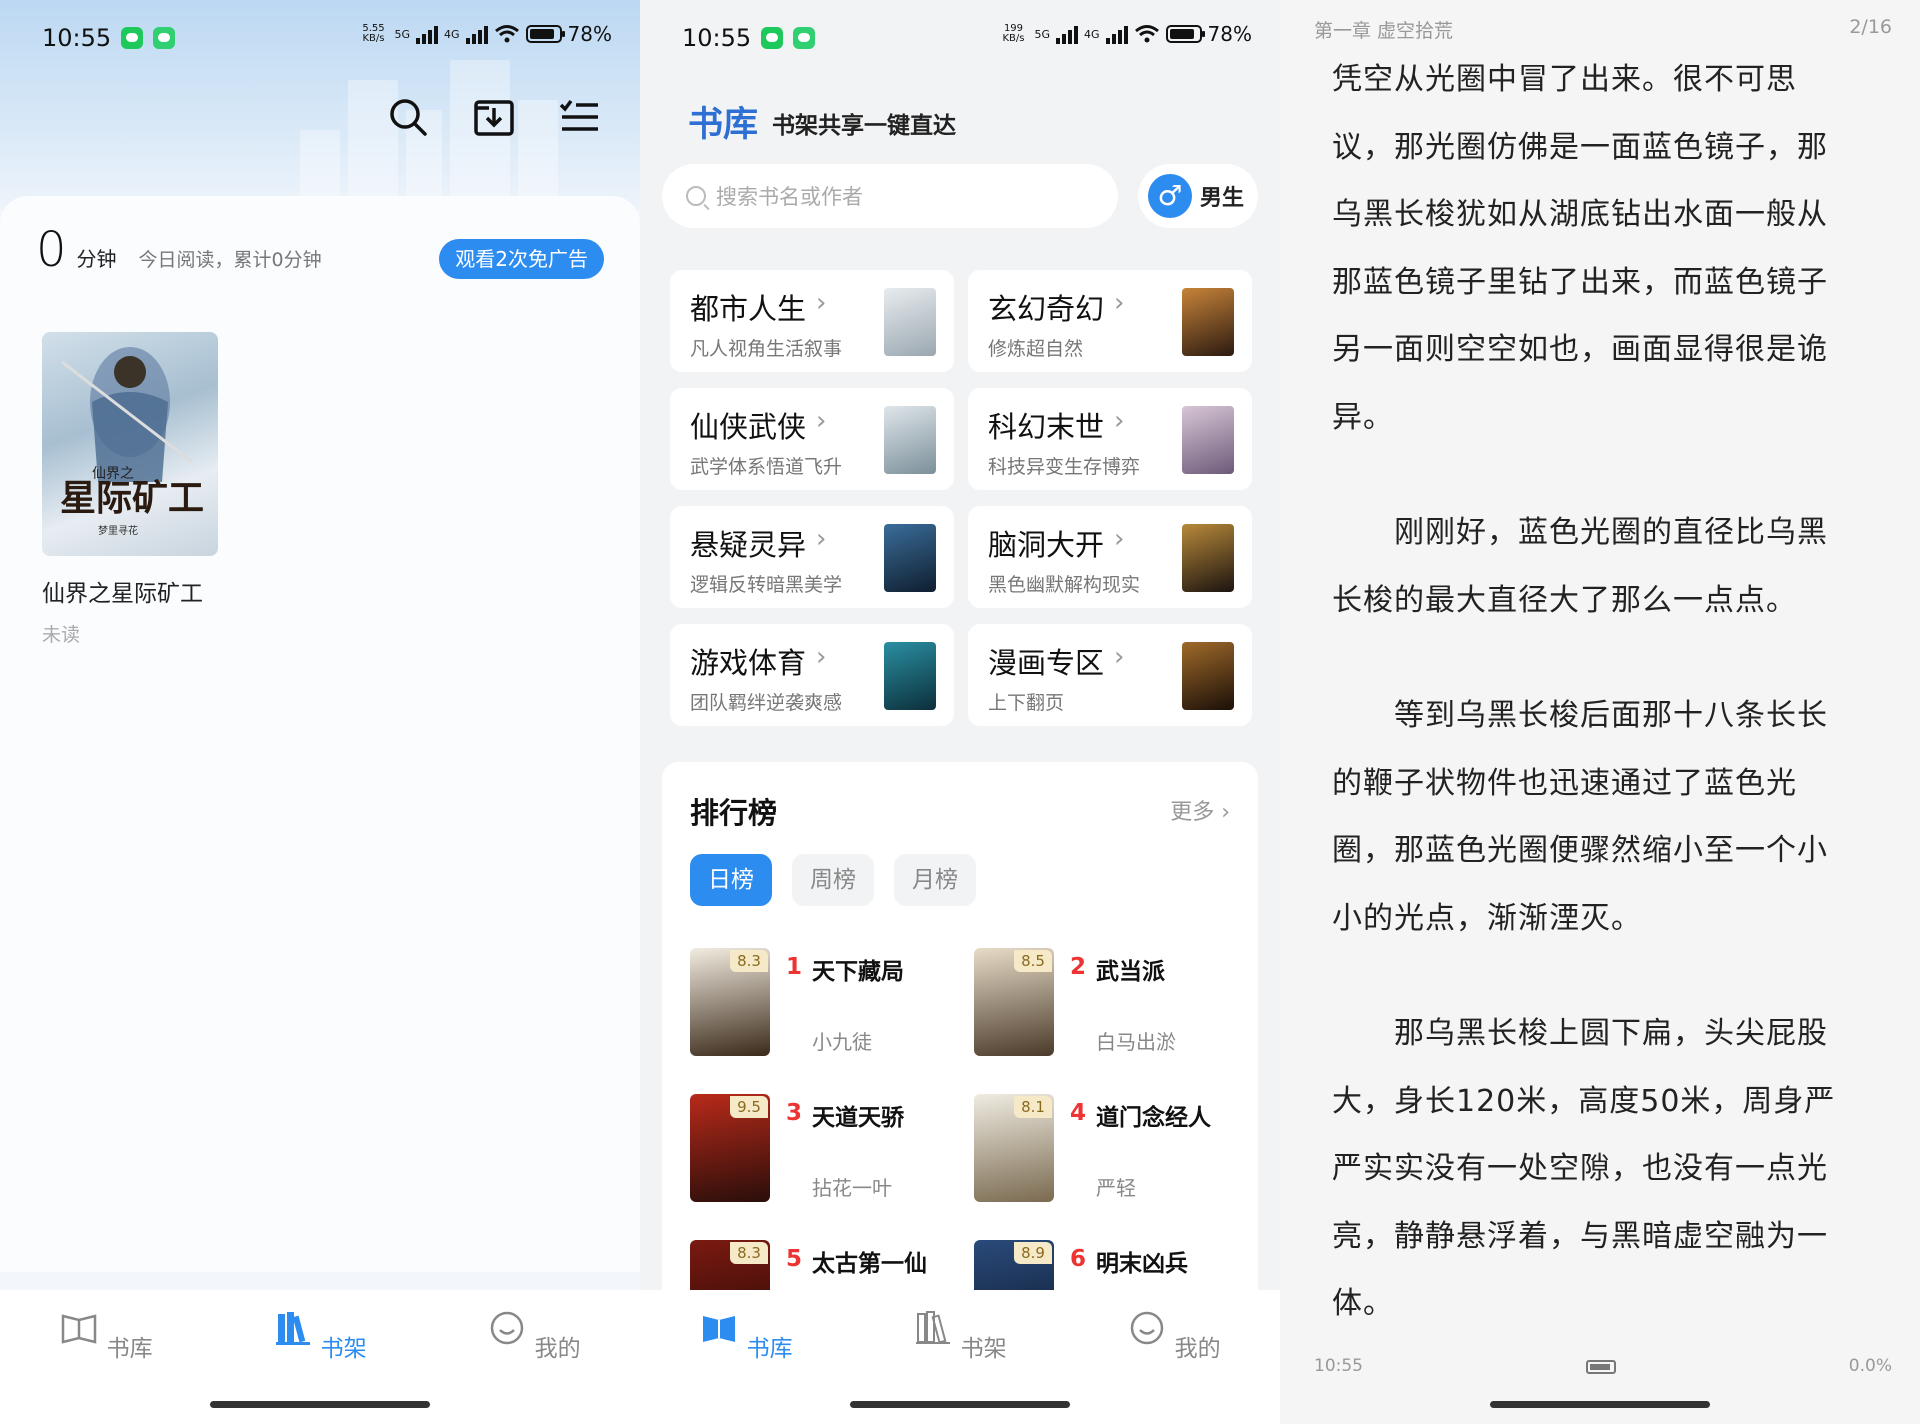 Image resolution: width=1920 pixels, height=1424 pixels. Describe the element at coordinates (772, 38) in the screenshot. I see `wechat-icon` at that location.